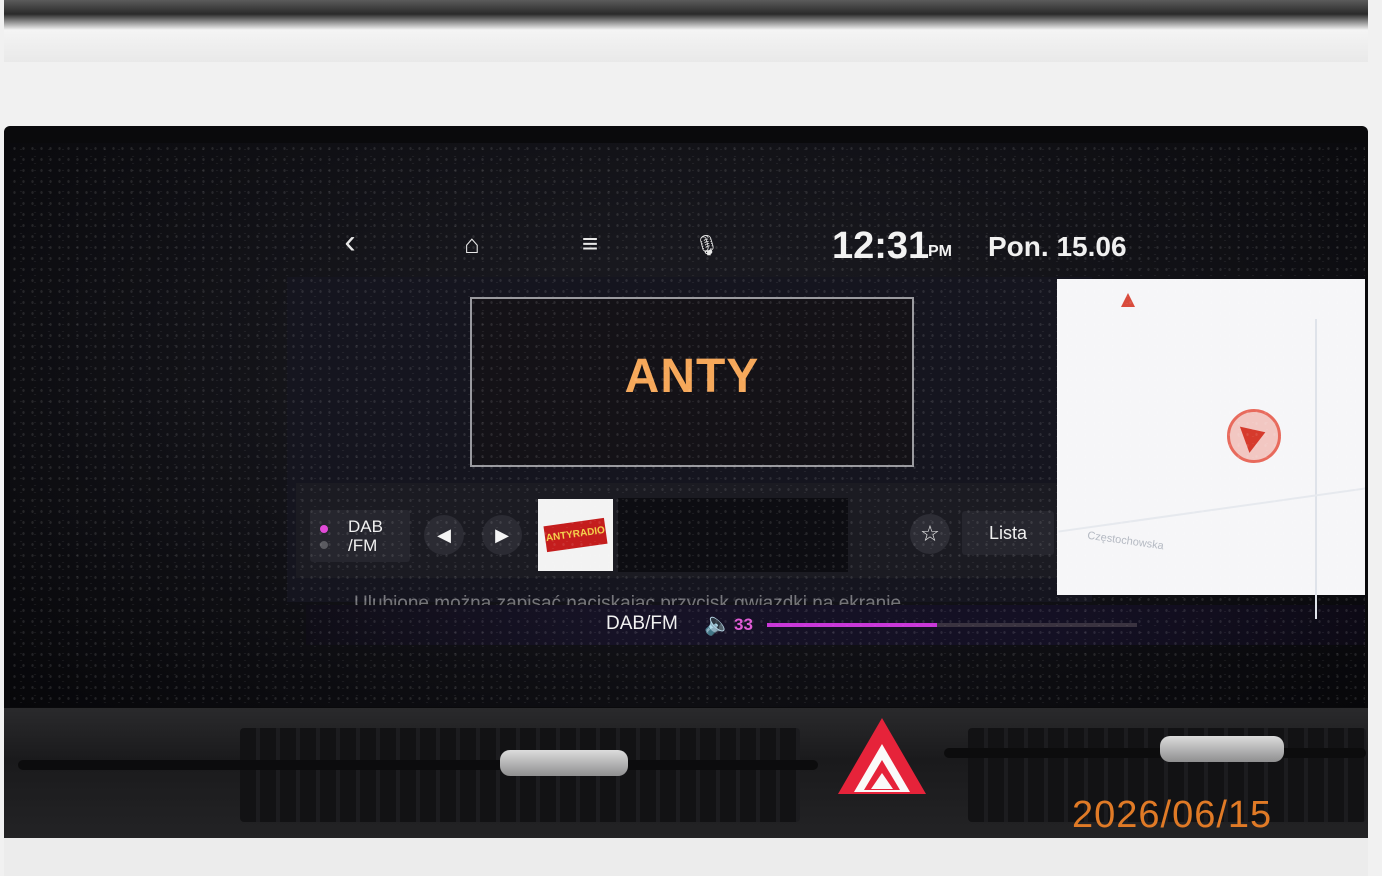 This screenshot has width=1382, height=876. I want to click on vehicle-position-icon, so click(1254, 436).